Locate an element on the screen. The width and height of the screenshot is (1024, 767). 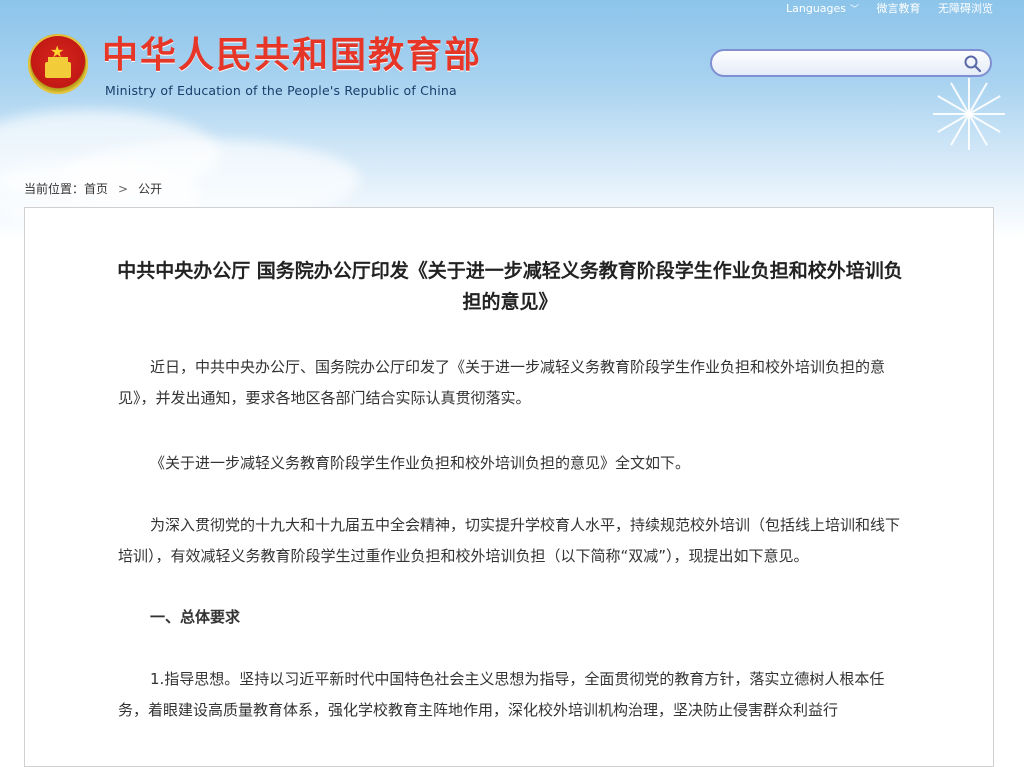
chevron-down-icon: ﹀ is located at coordinates (854, 10).